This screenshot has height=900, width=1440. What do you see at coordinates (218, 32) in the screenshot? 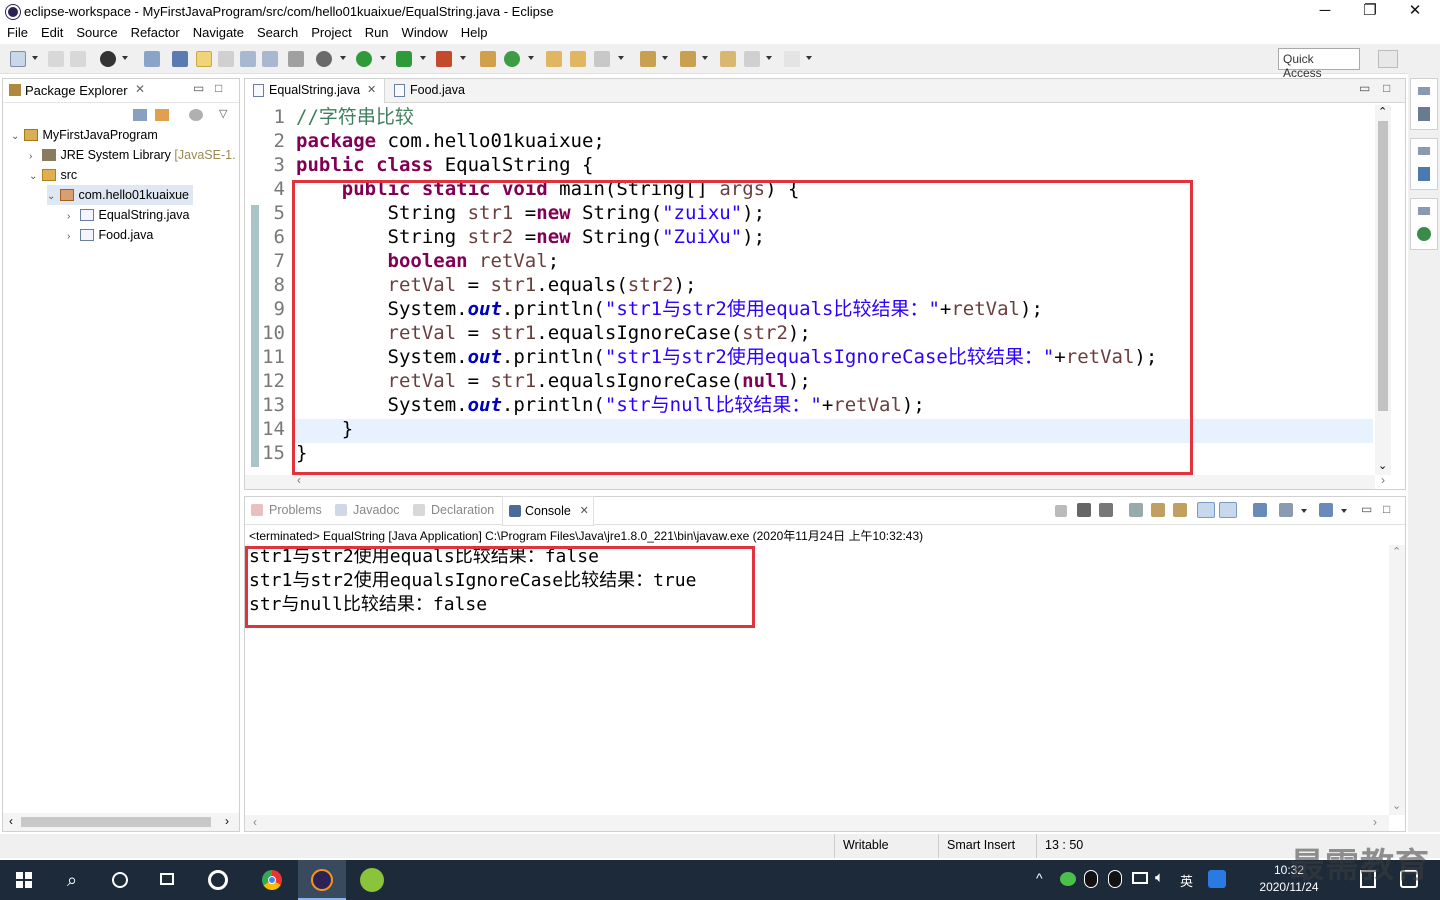
I see `menu-navigate: Navigate` at bounding box center [218, 32].